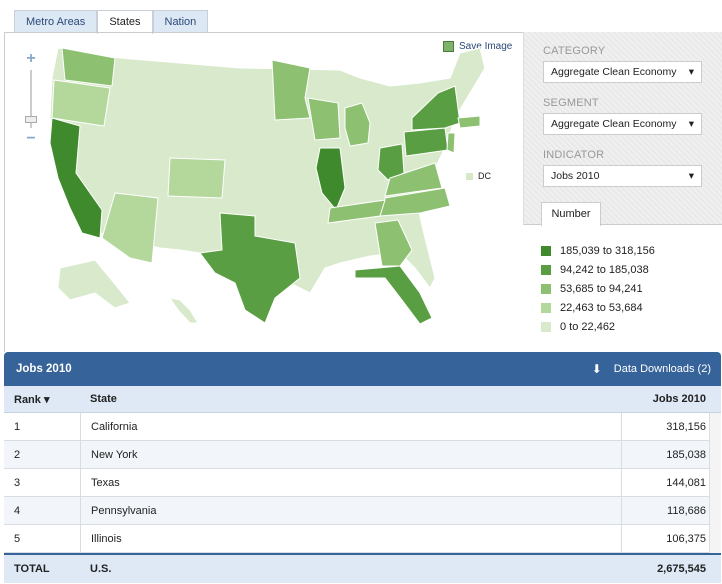 The height and width of the screenshot is (584, 722). Describe the element at coordinates (88, 67) in the screenshot. I see `state-washington` at that location.